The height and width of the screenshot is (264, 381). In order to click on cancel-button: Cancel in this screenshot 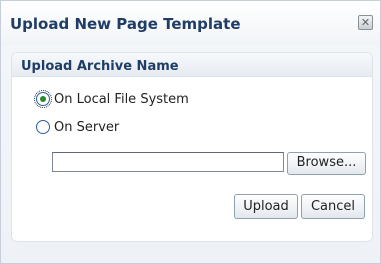, I will do `click(333, 206)`.